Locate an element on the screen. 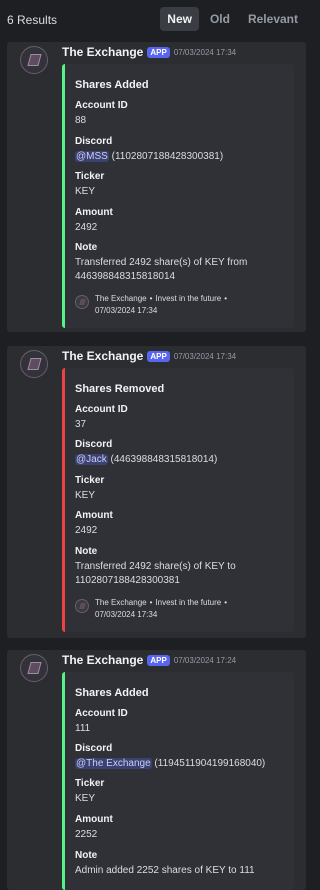 The image size is (320, 890). discord-id: (446398848315818014) is located at coordinates (164, 459).